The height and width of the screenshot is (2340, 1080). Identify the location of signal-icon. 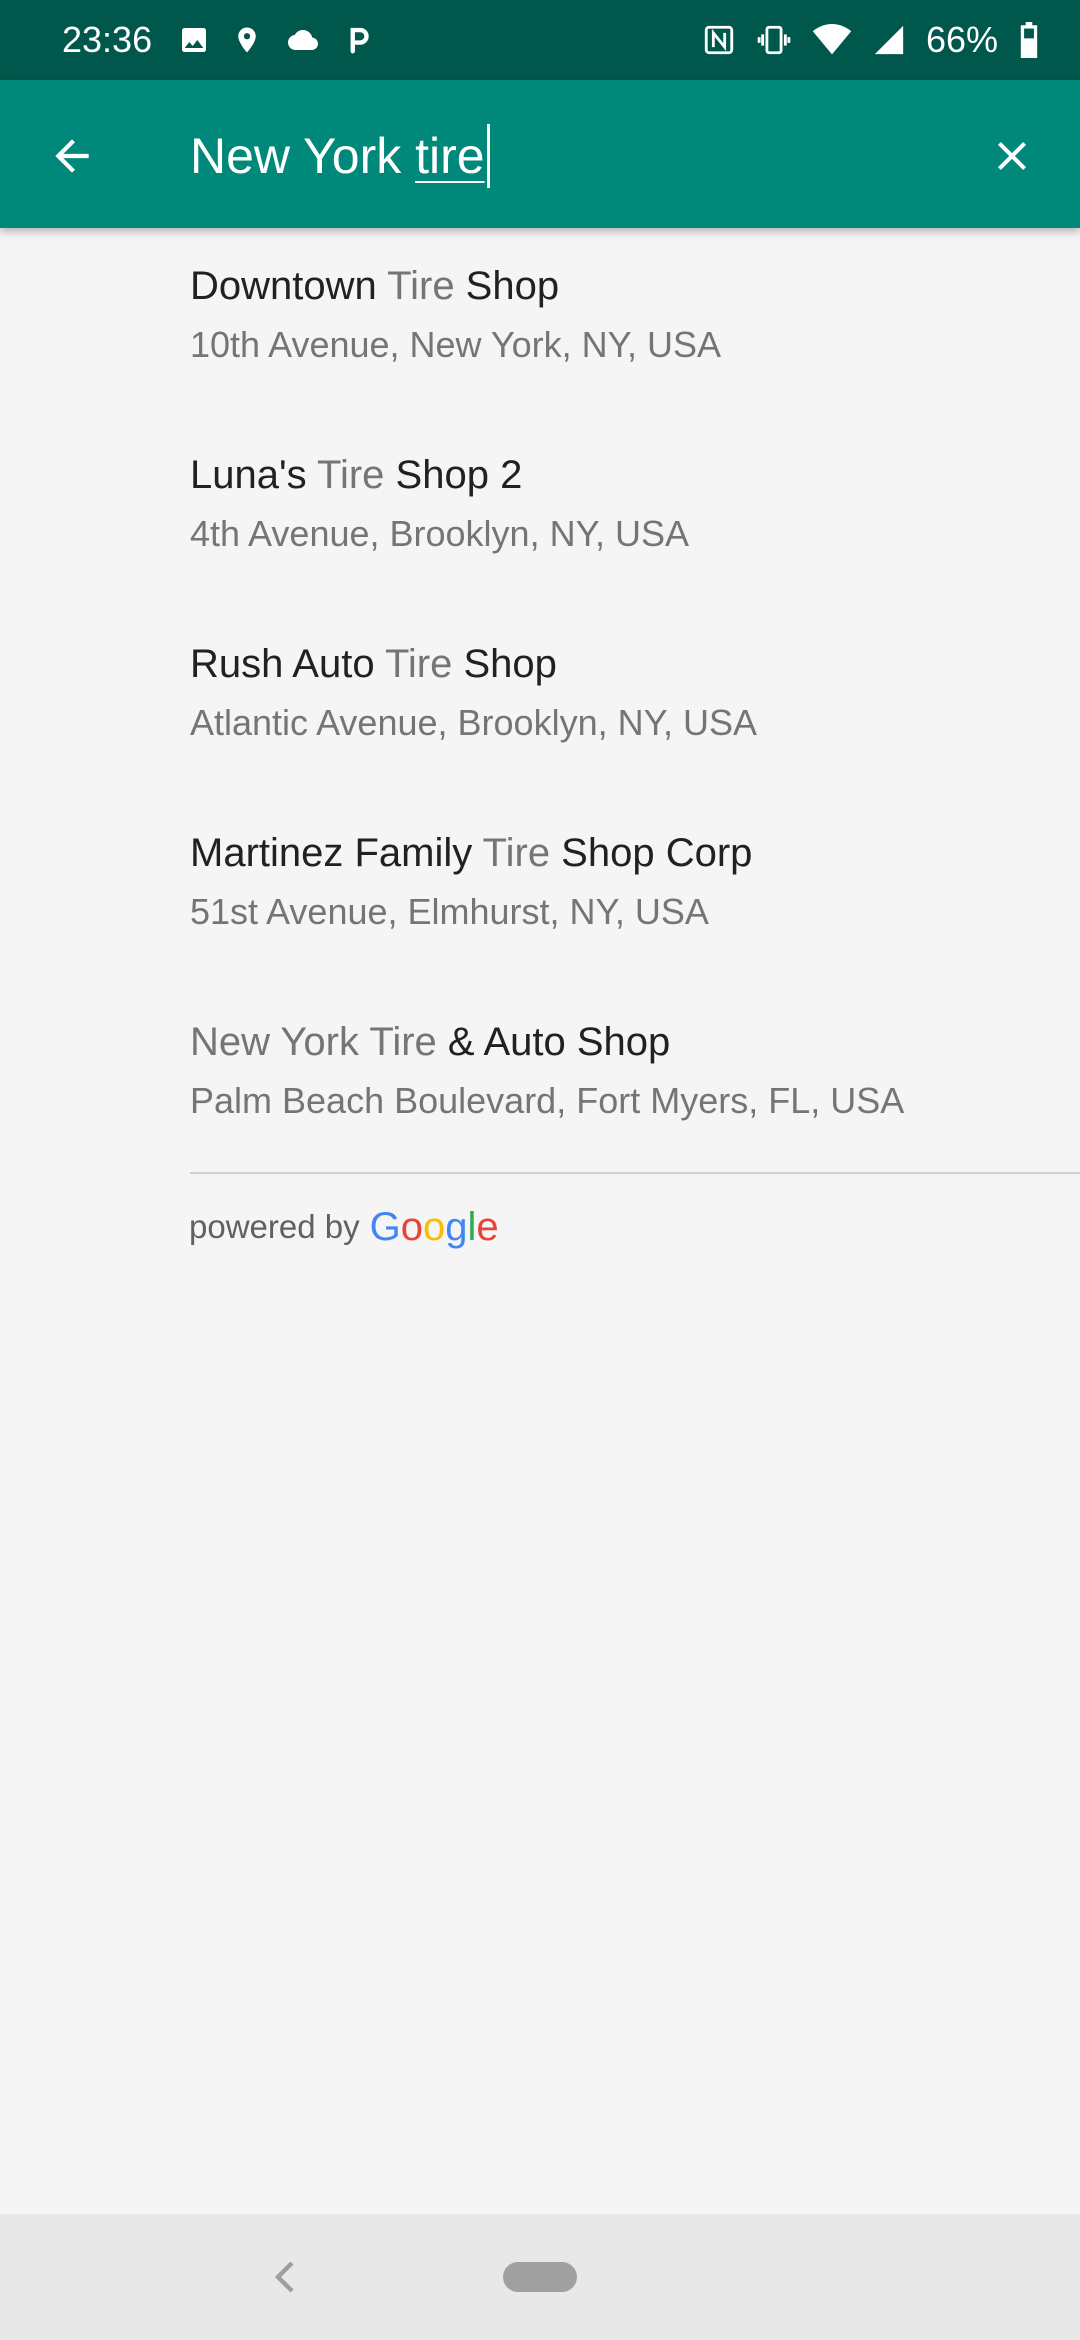
(889, 40).